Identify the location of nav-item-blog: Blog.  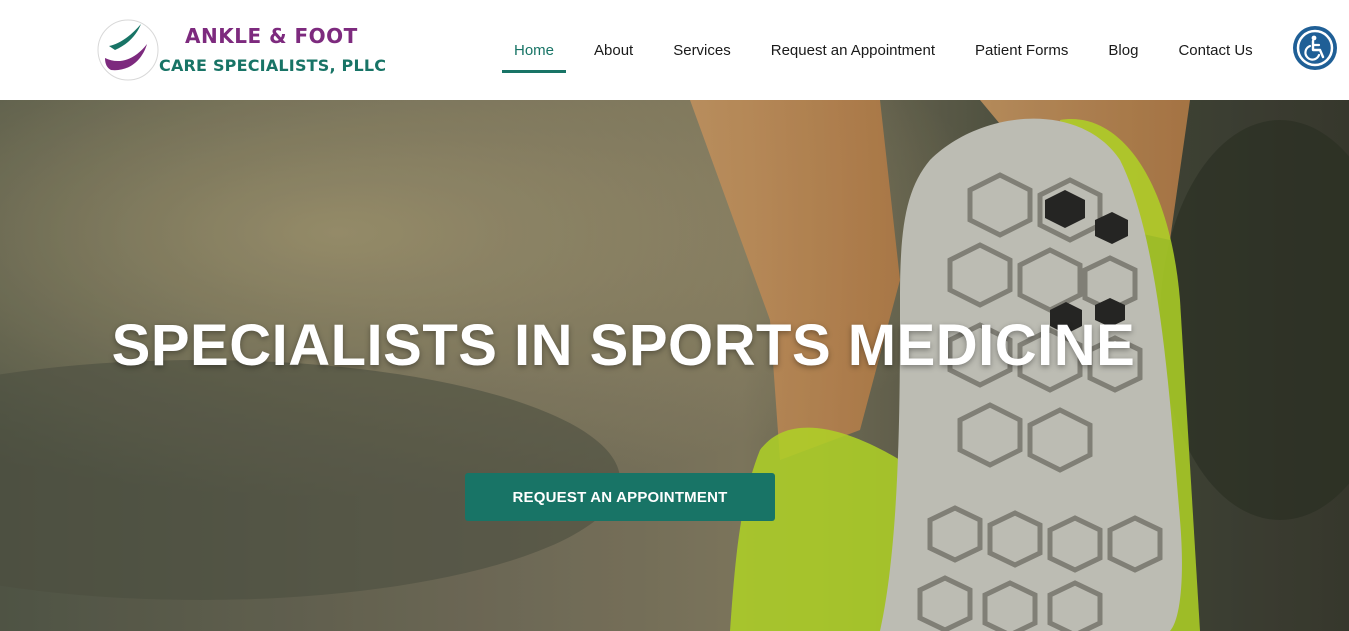
(1123, 50).